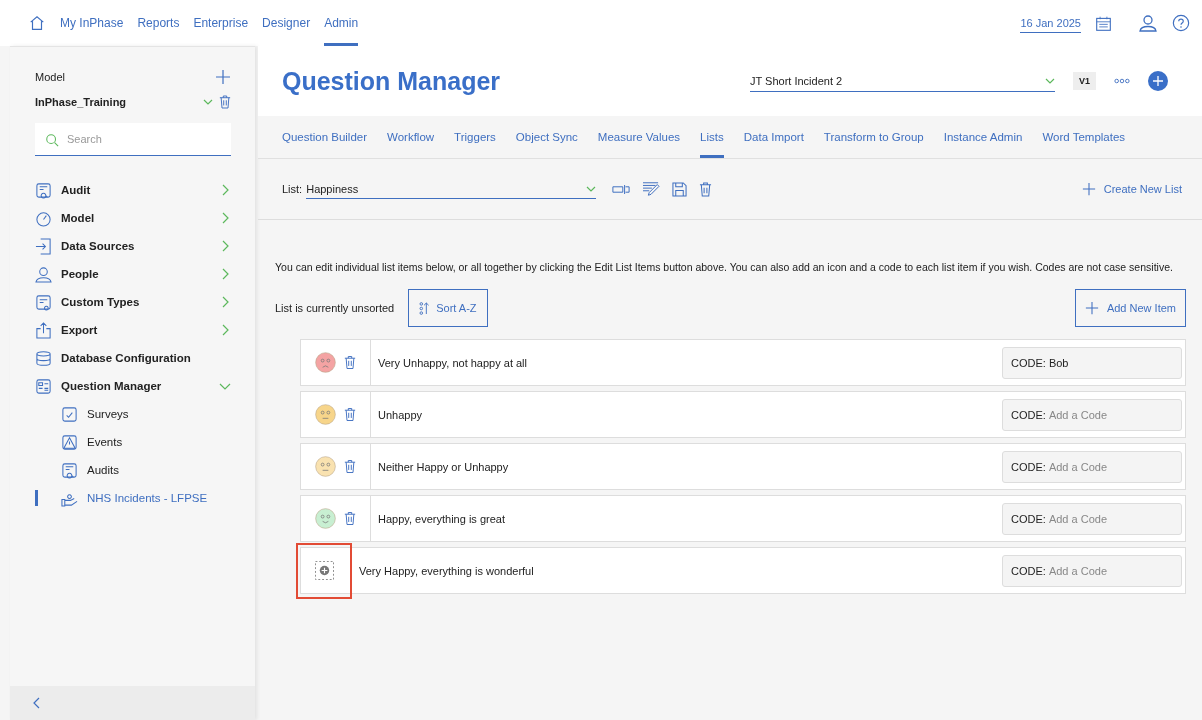  What do you see at coordinates (286, 23) in the screenshot?
I see `nav-link: Designer` at bounding box center [286, 23].